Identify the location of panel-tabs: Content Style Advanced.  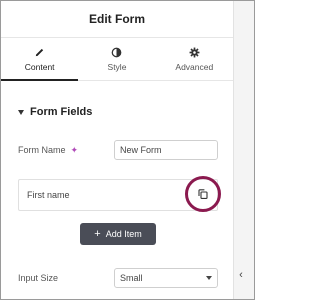
(117, 59).